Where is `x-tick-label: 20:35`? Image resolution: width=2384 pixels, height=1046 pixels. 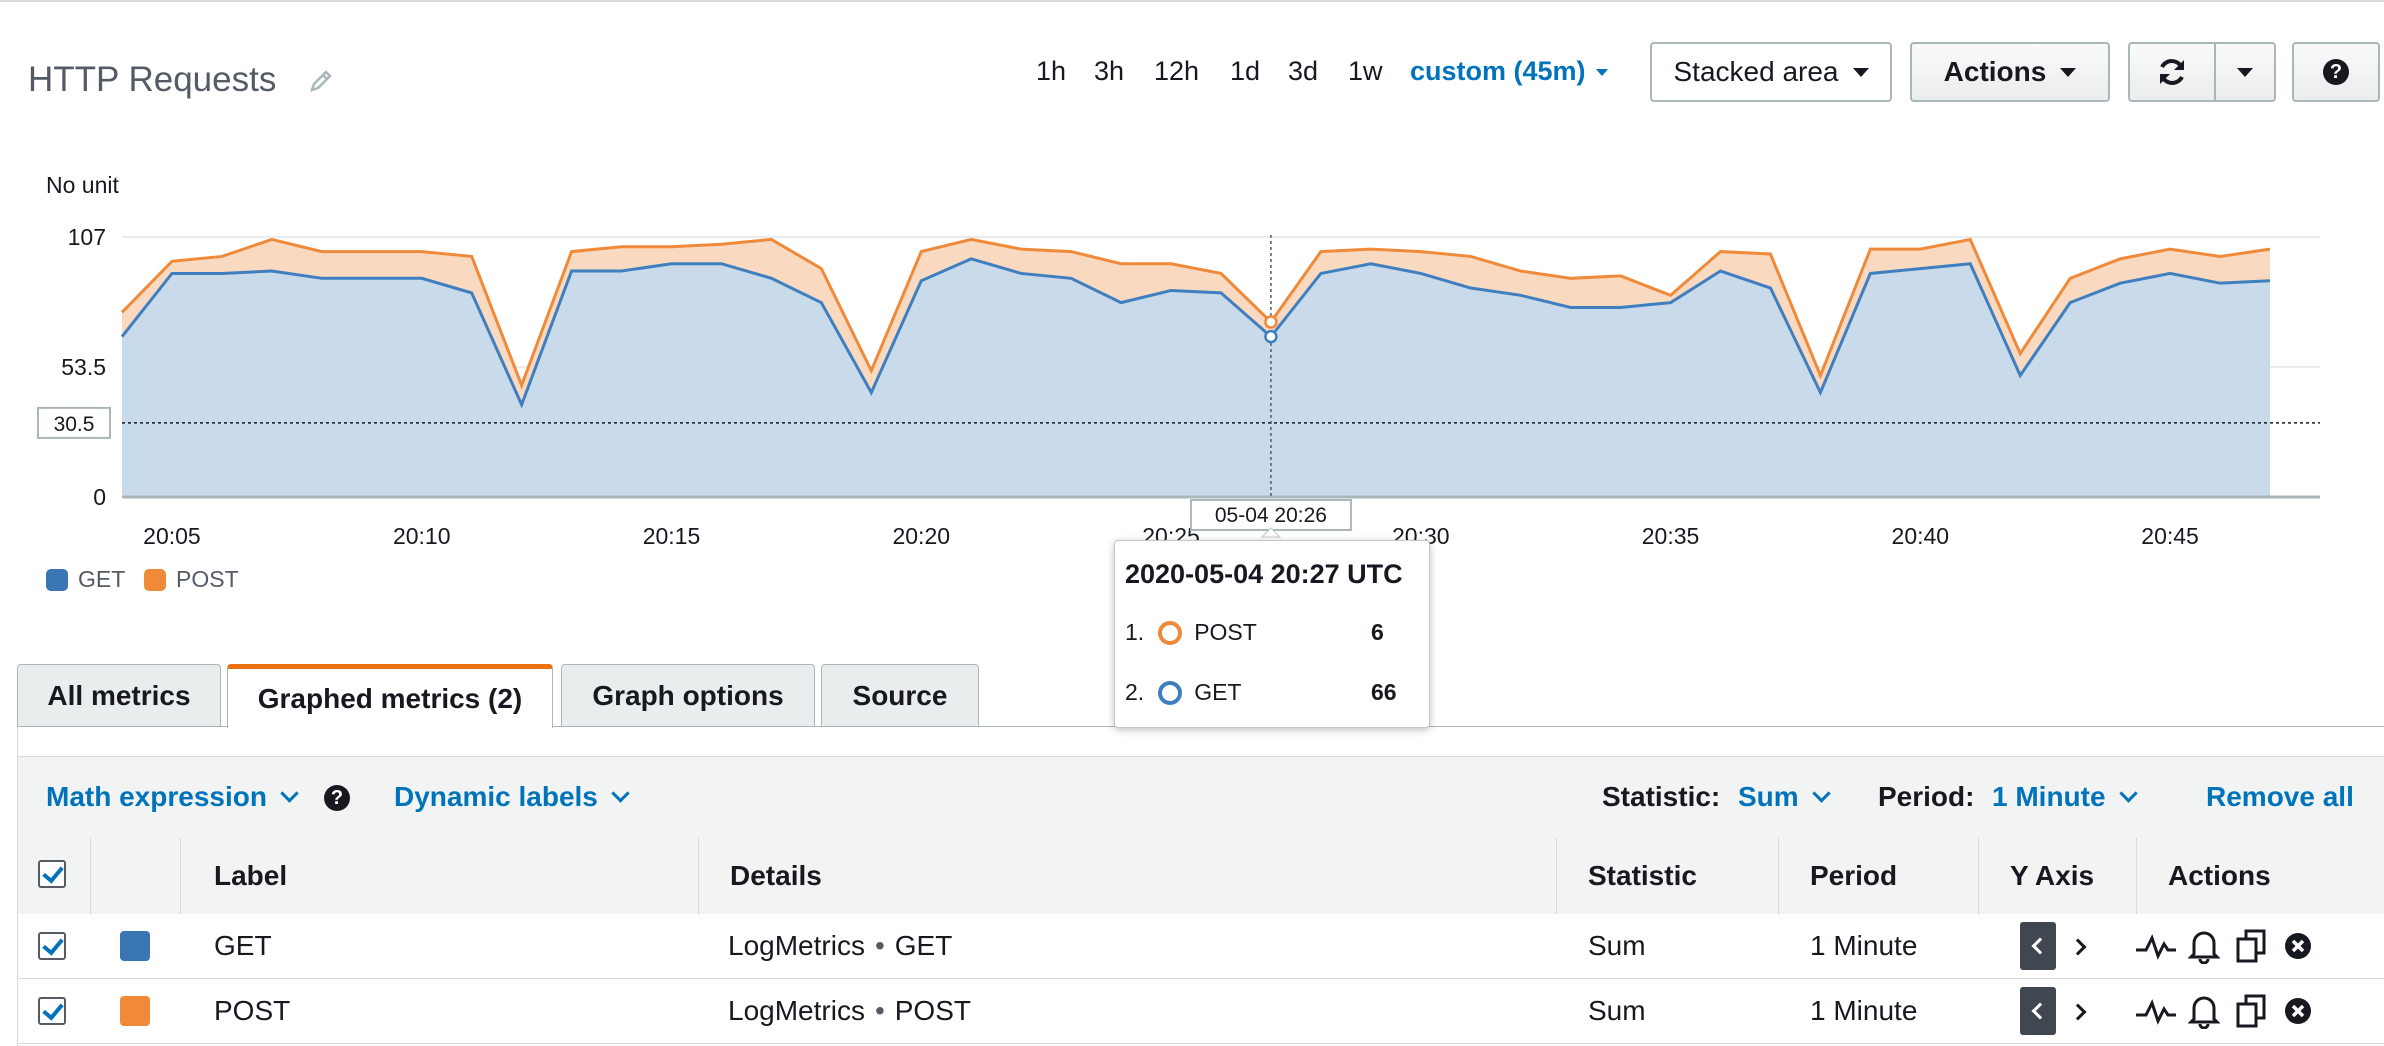 x-tick-label: 20:35 is located at coordinates (1671, 536).